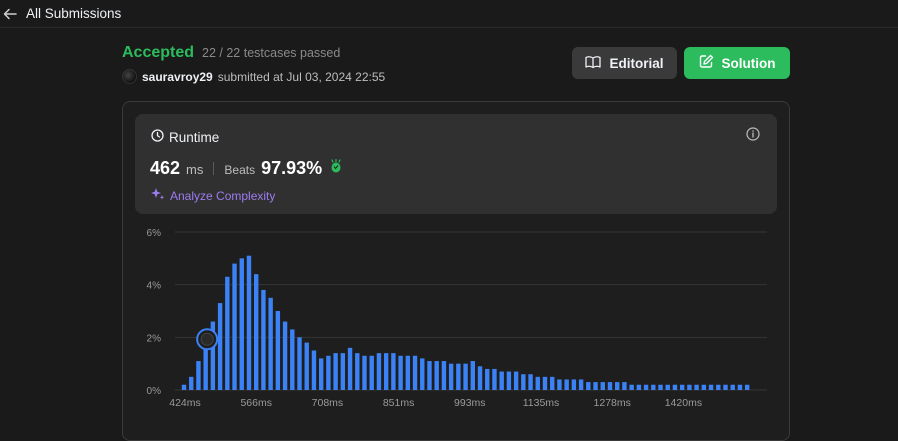 The height and width of the screenshot is (441, 898). Describe the element at coordinates (129, 76) in the screenshot. I see `avatar` at that location.